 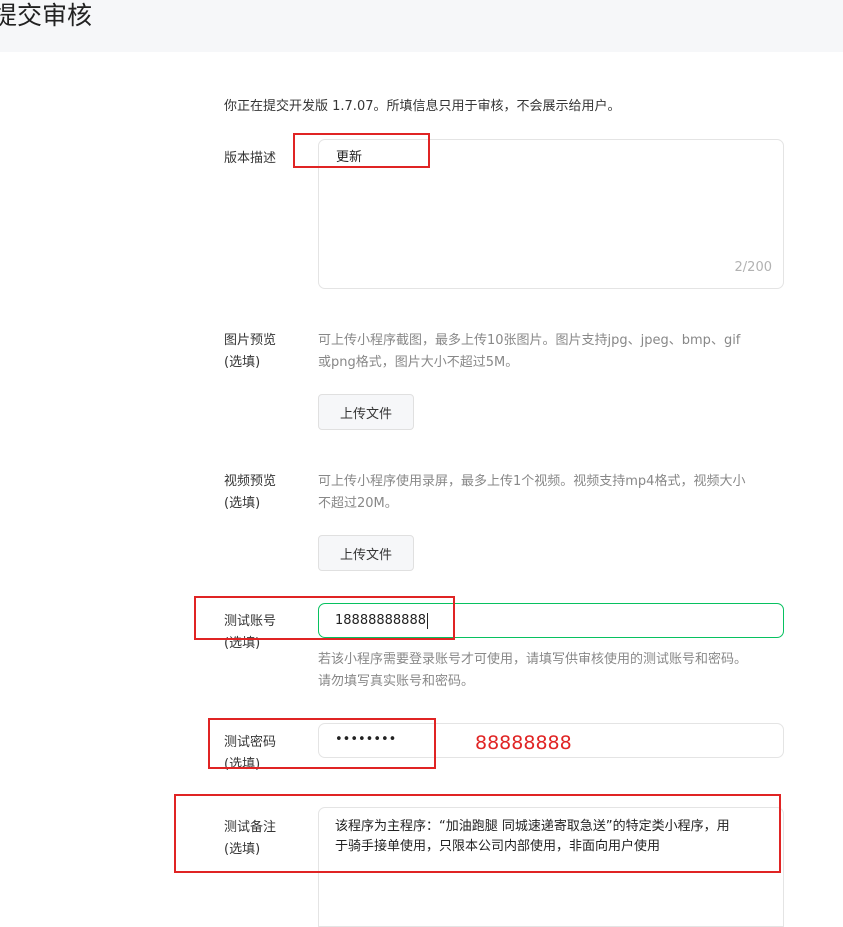 What do you see at coordinates (324, 618) in the screenshot?
I see `annotation-box-test-account` at bounding box center [324, 618].